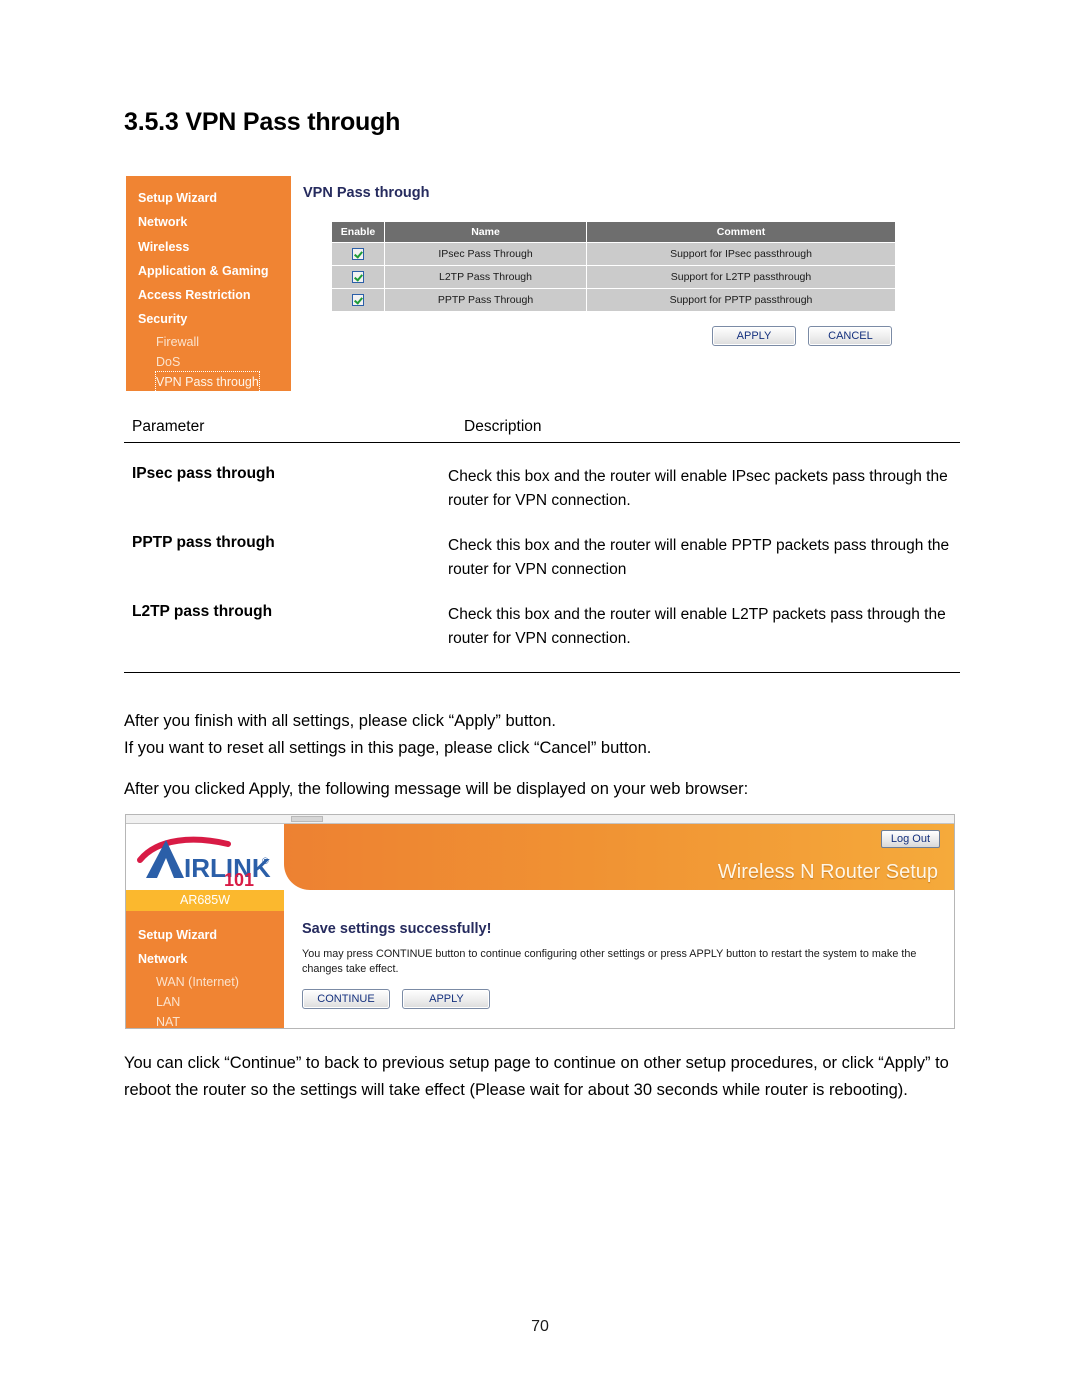 The image size is (1080, 1397). Describe the element at coordinates (346, 999) in the screenshot. I see `continue-button: CONTINUE` at that location.